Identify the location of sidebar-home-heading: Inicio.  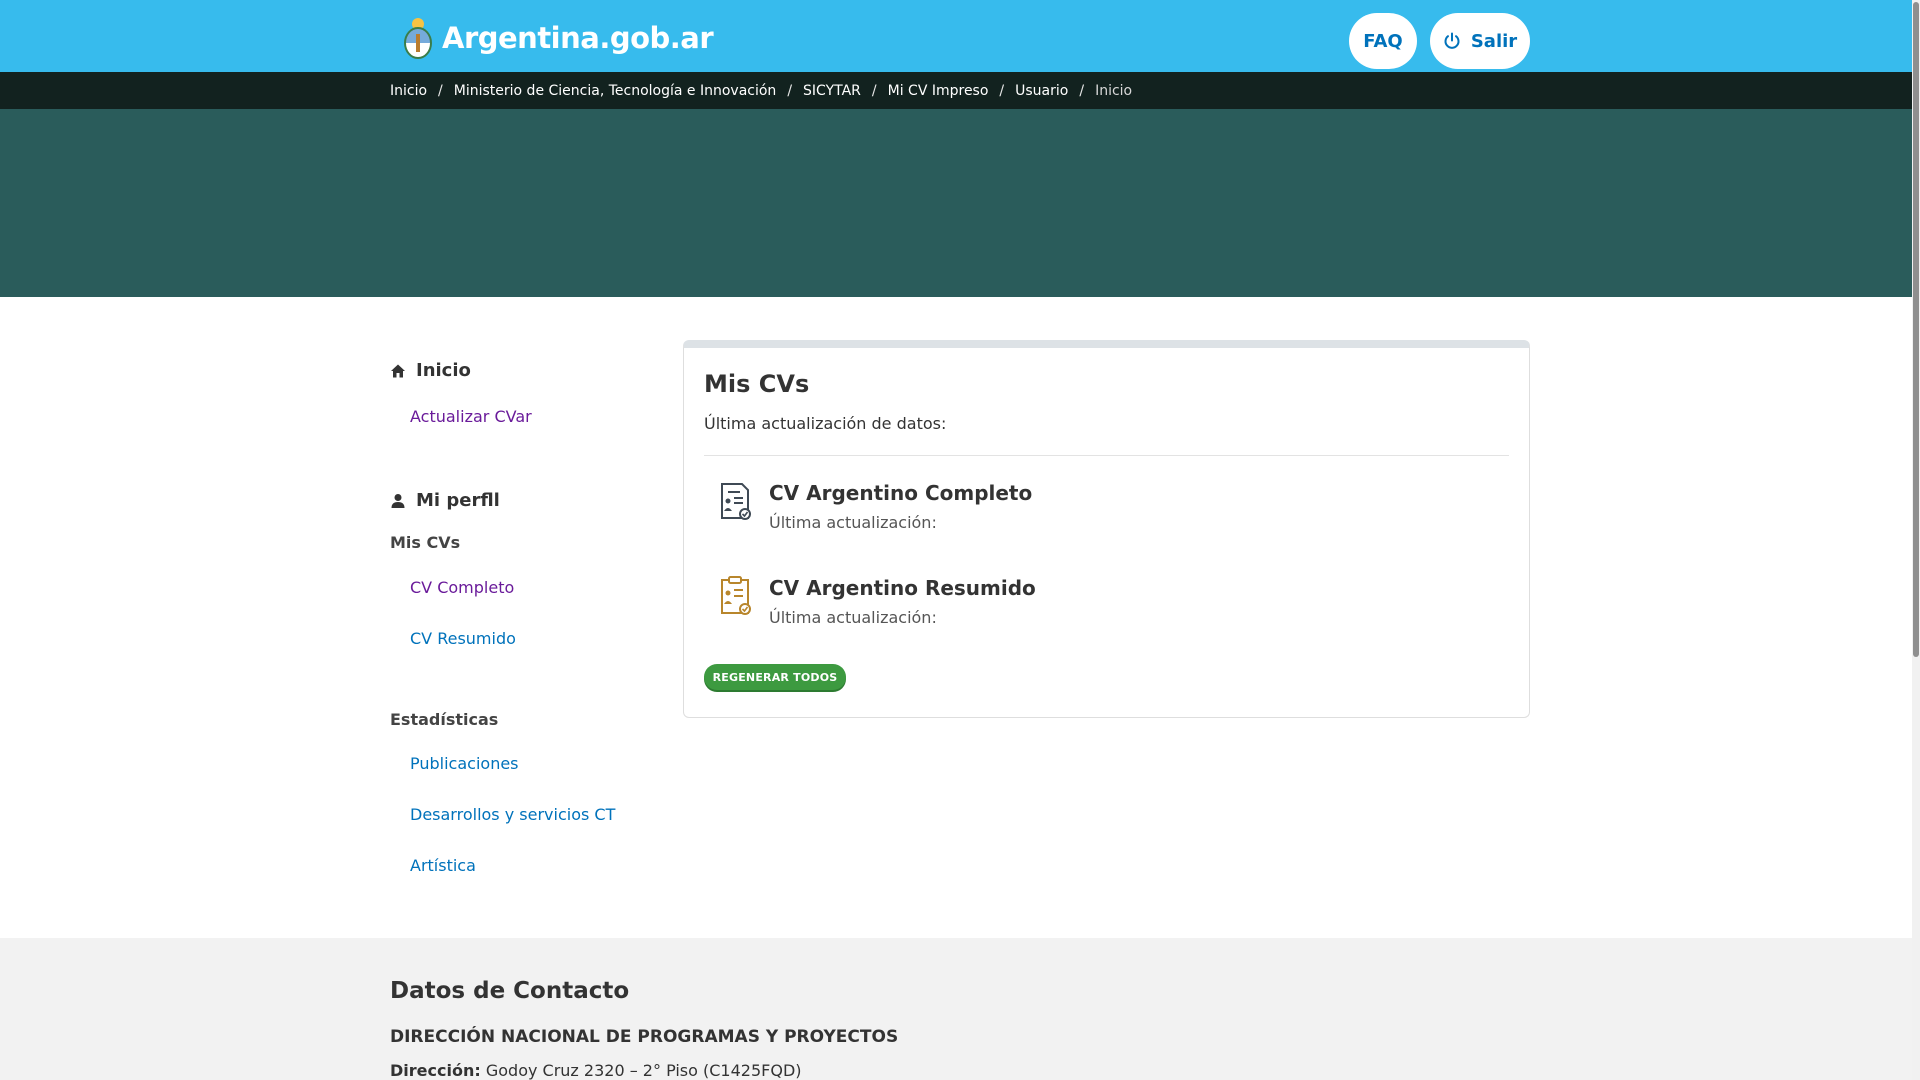
(430, 370).